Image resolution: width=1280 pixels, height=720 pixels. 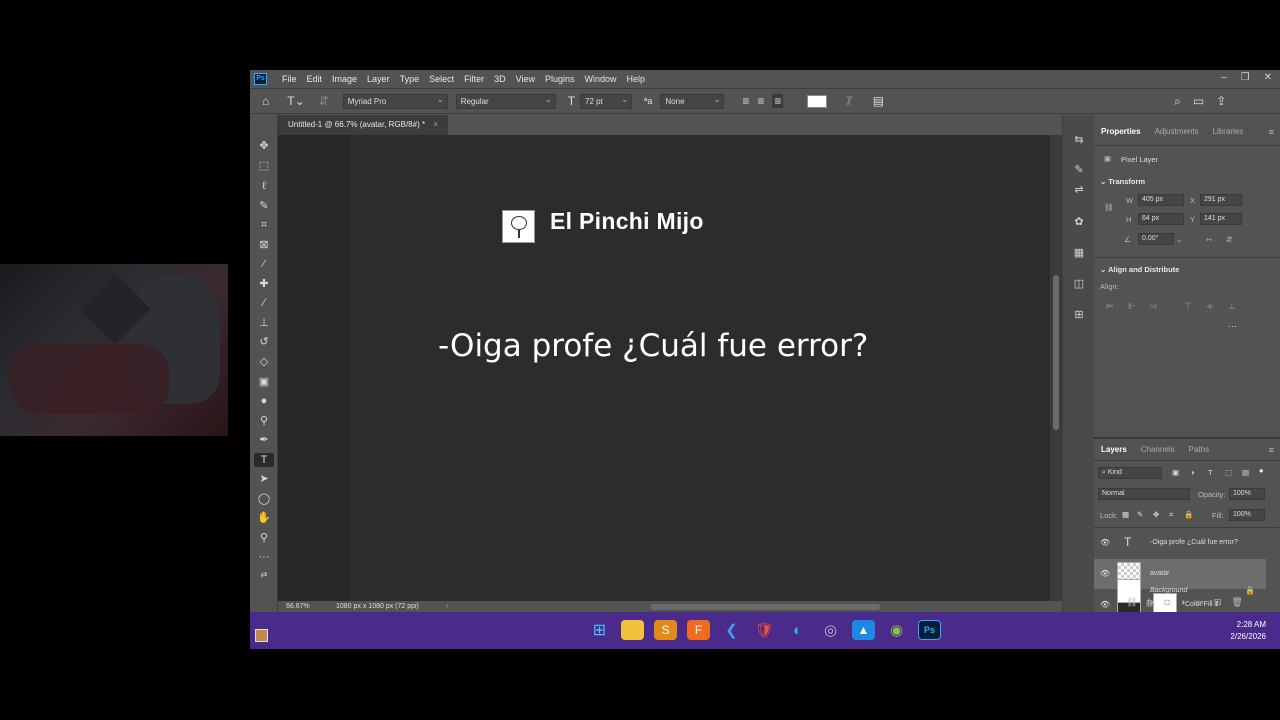 What do you see at coordinates (1079, 190) in the screenshot?
I see `adjustment-panel-icon: ⇌` at bounding box center [1079, 190].